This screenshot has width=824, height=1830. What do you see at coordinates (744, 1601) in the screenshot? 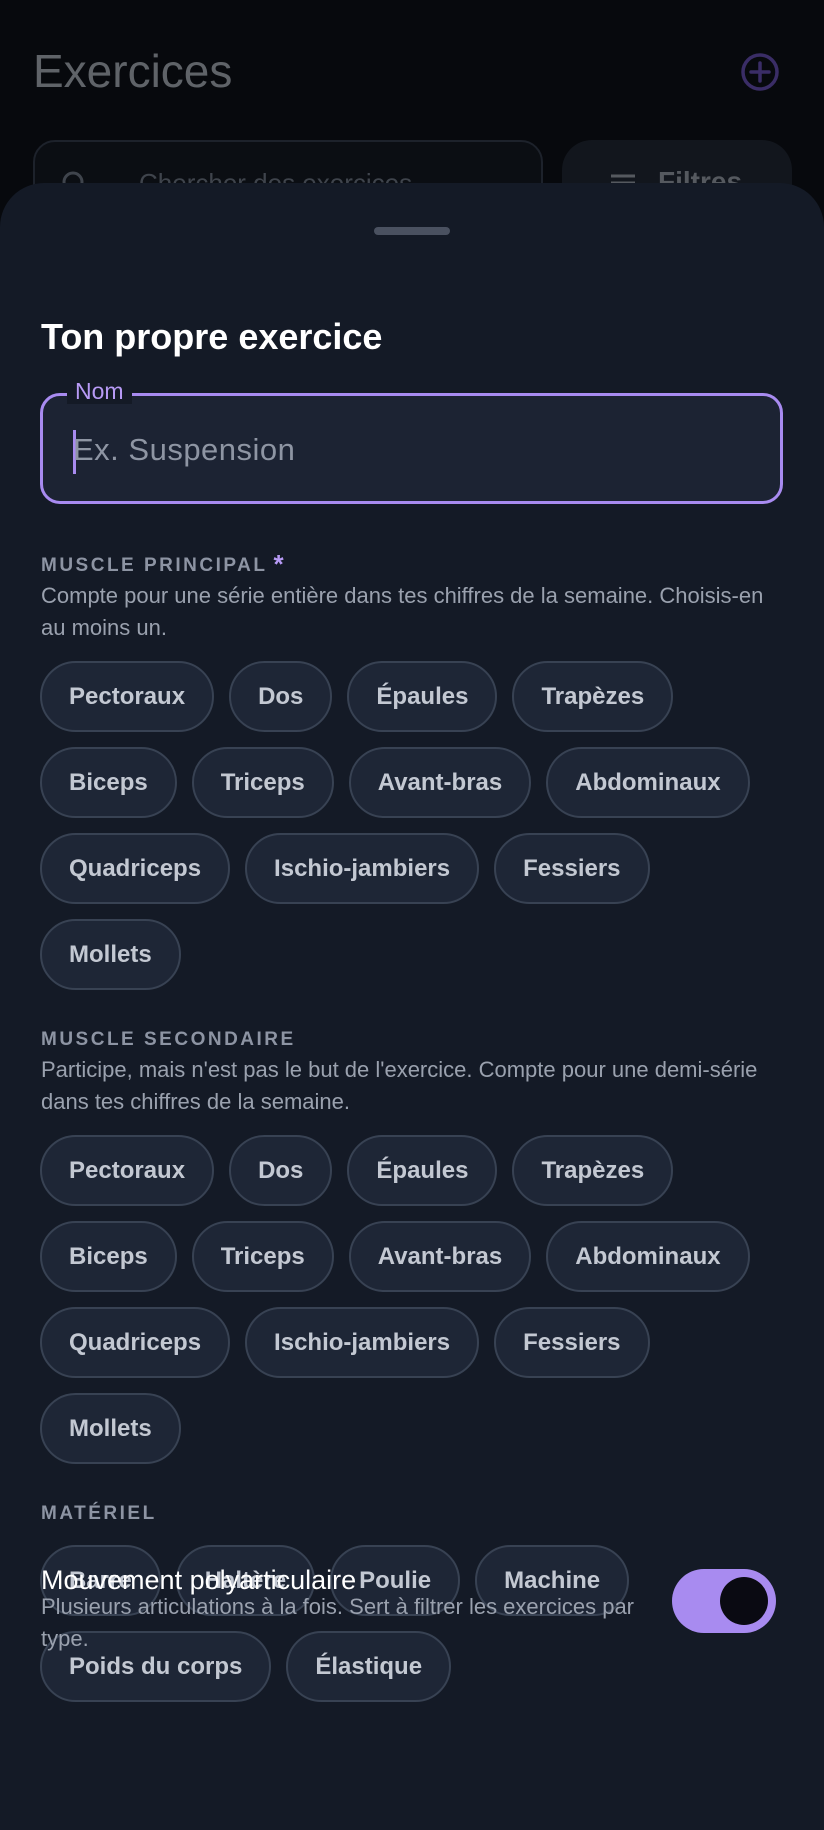
I see `toggle-knob` at bounding box center [744, 1601].